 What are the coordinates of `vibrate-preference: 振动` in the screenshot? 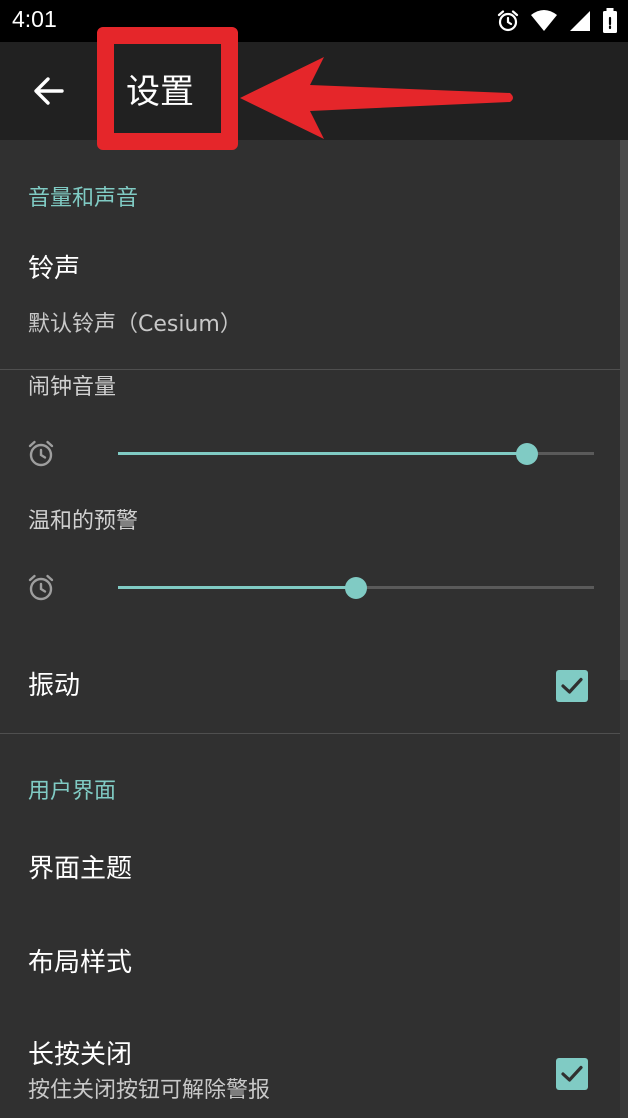 It's located at (310, 686).